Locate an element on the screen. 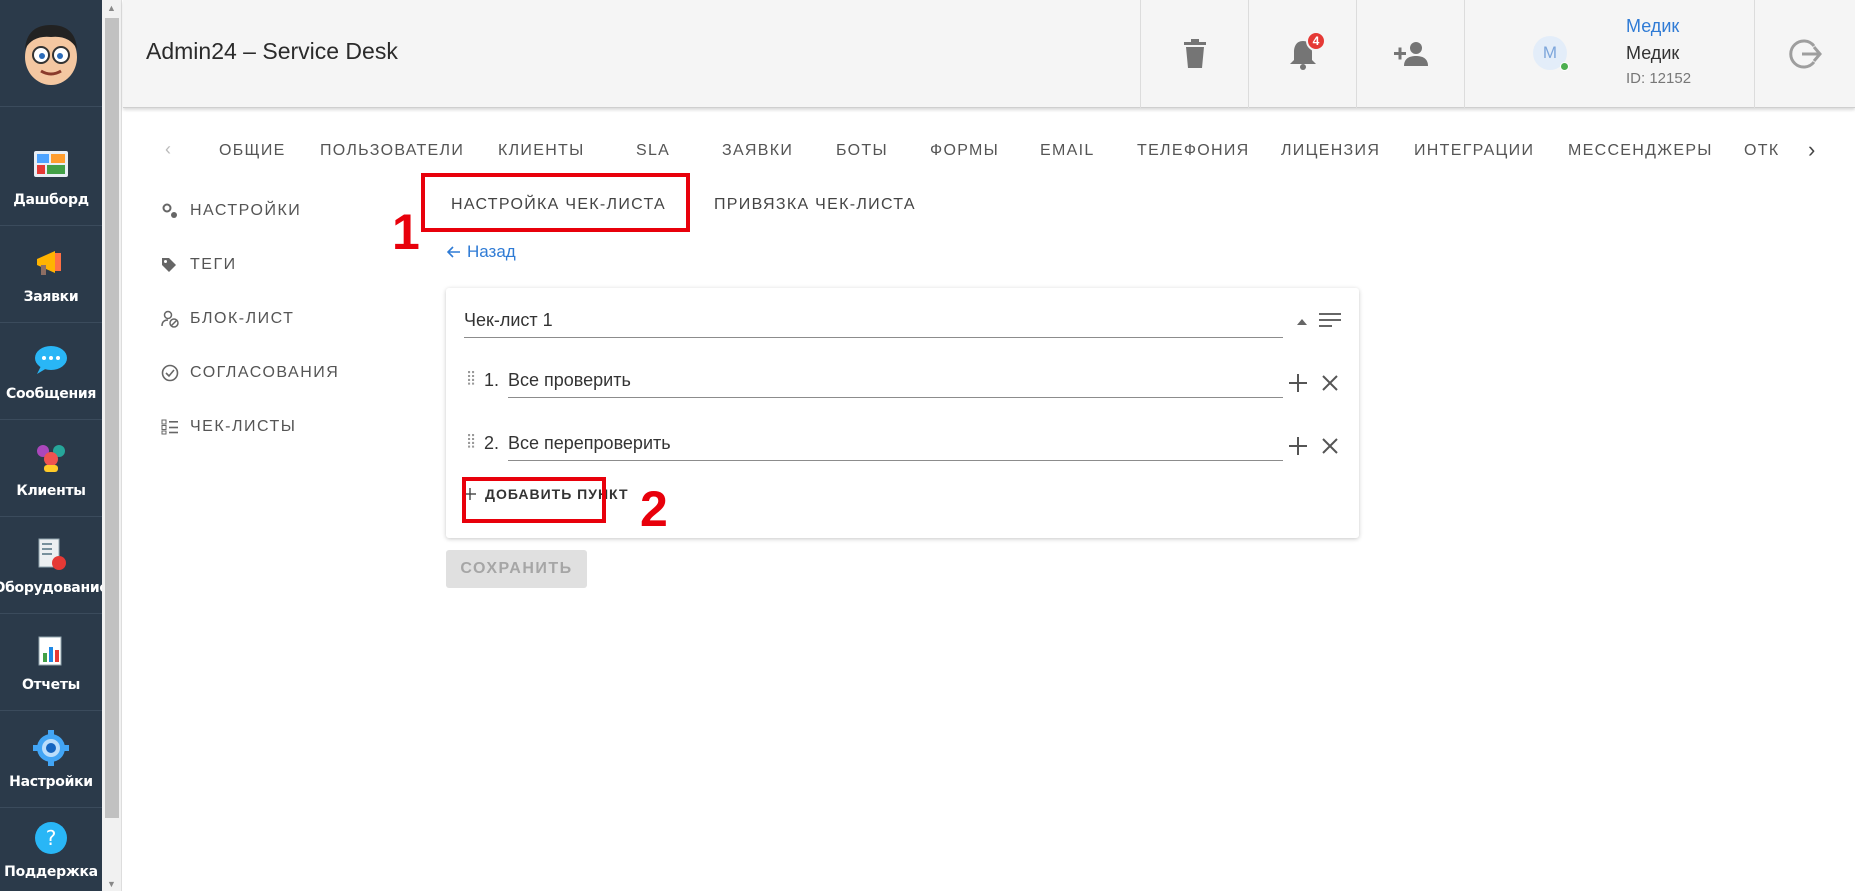  nav-equipment: Оборудование is located at coordinates (54, 566).